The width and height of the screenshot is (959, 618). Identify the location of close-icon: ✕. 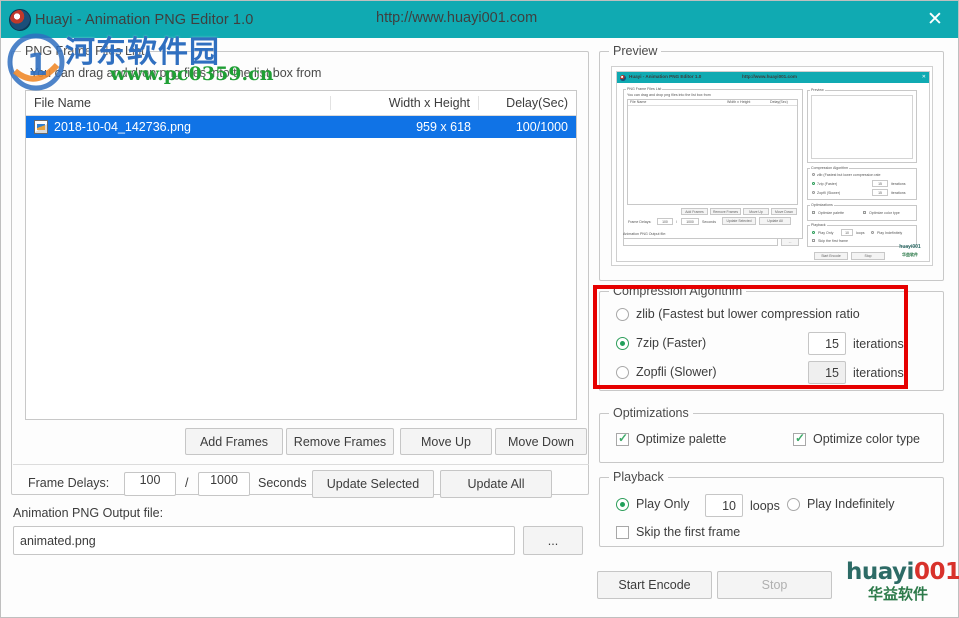
(935, 19).